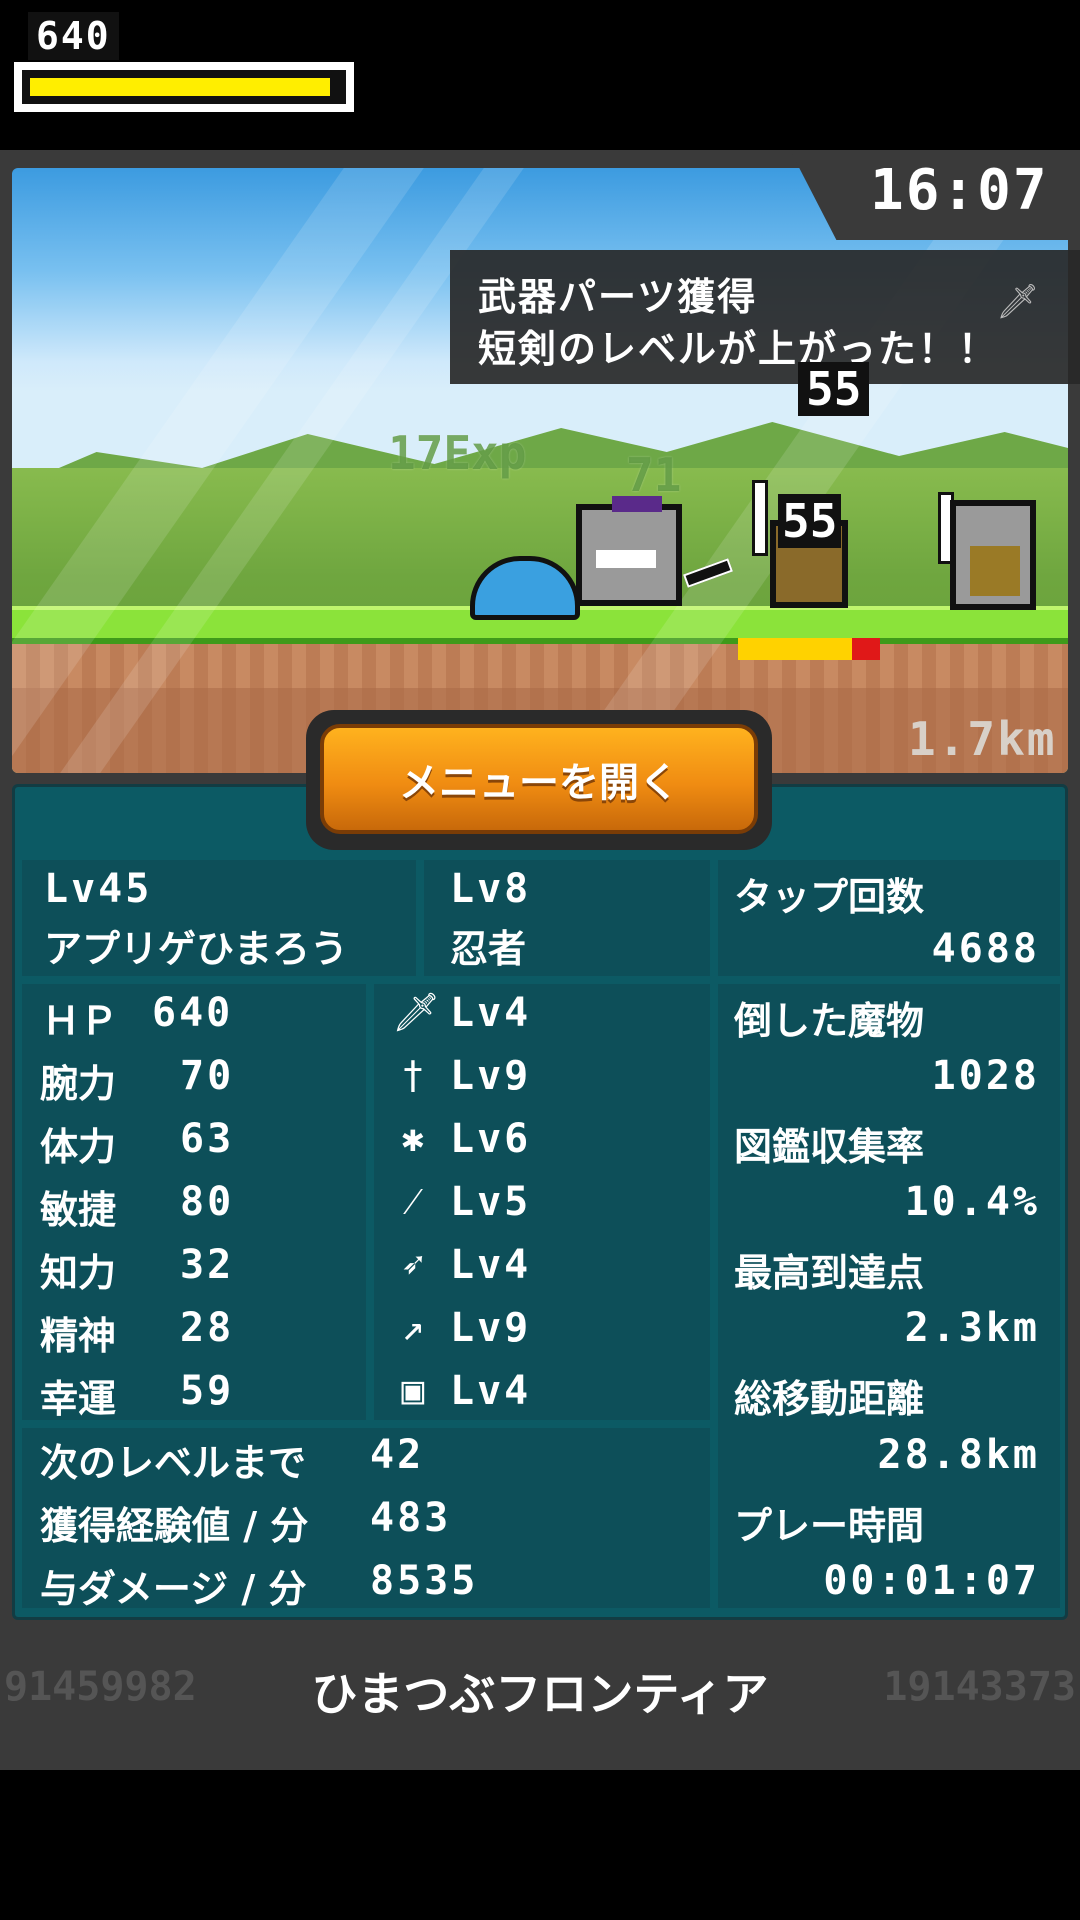 Image resolution: width=1080 pixels, height=1920 pixels. What do you see at coordinates (416, 1012) in the screenshot?
I see `sword-icon: 🗡` at bounding box center [416, 1012].